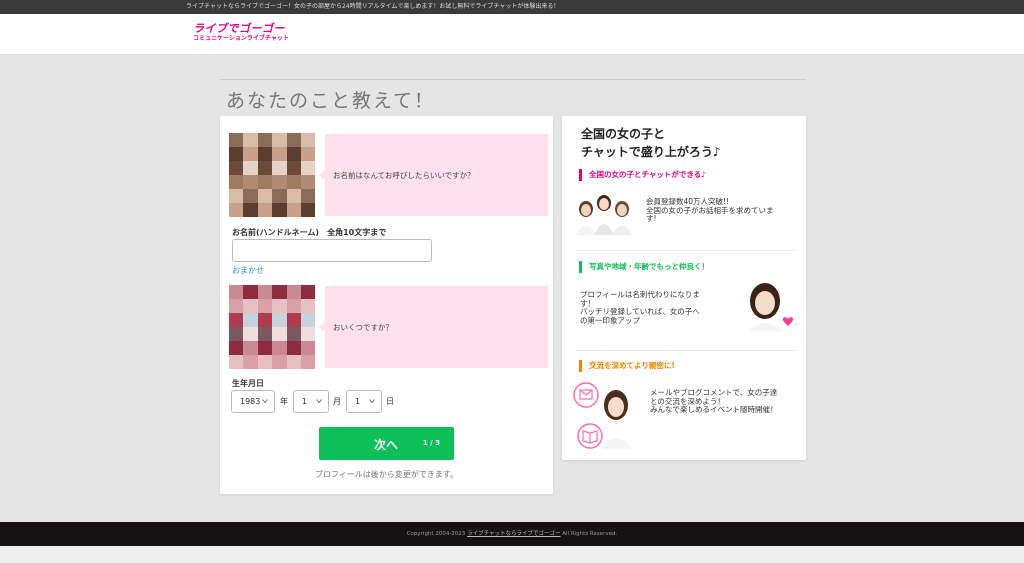 The width and height of the screenshot is (1024, 563). What do you see at coordinates (309, 232) in the screenshot?
I see `name-label: お名前(ハンドルネーム) 全角10文字まで` at bounding box center [309, 232].